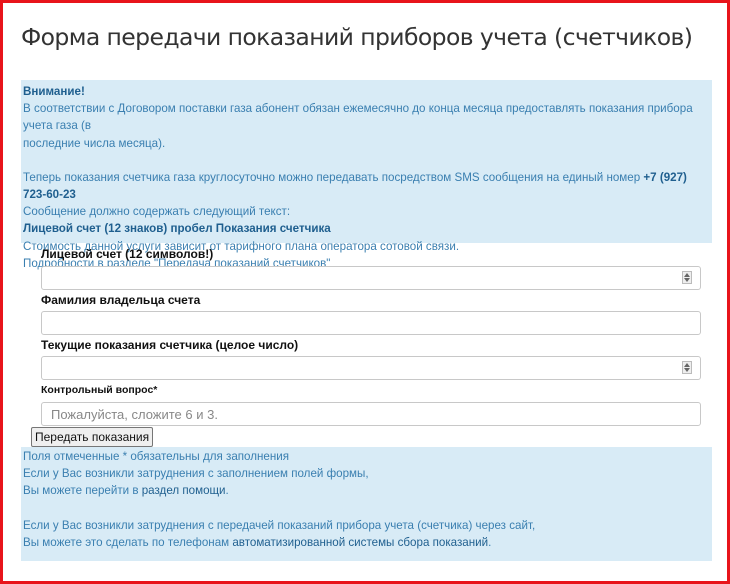 The width and height of the screenshot is (730, 584). Describe the element at coordinates (227, 491) in the screenshot. I see `help-suffix: .` at that location.